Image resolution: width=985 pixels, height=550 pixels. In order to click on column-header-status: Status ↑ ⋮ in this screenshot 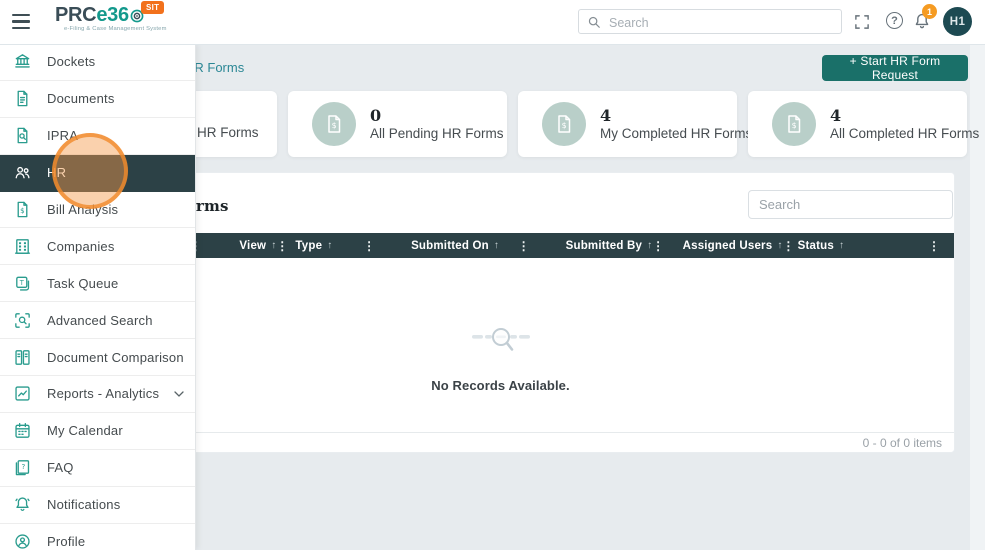, I will do `click(867, 245)`.